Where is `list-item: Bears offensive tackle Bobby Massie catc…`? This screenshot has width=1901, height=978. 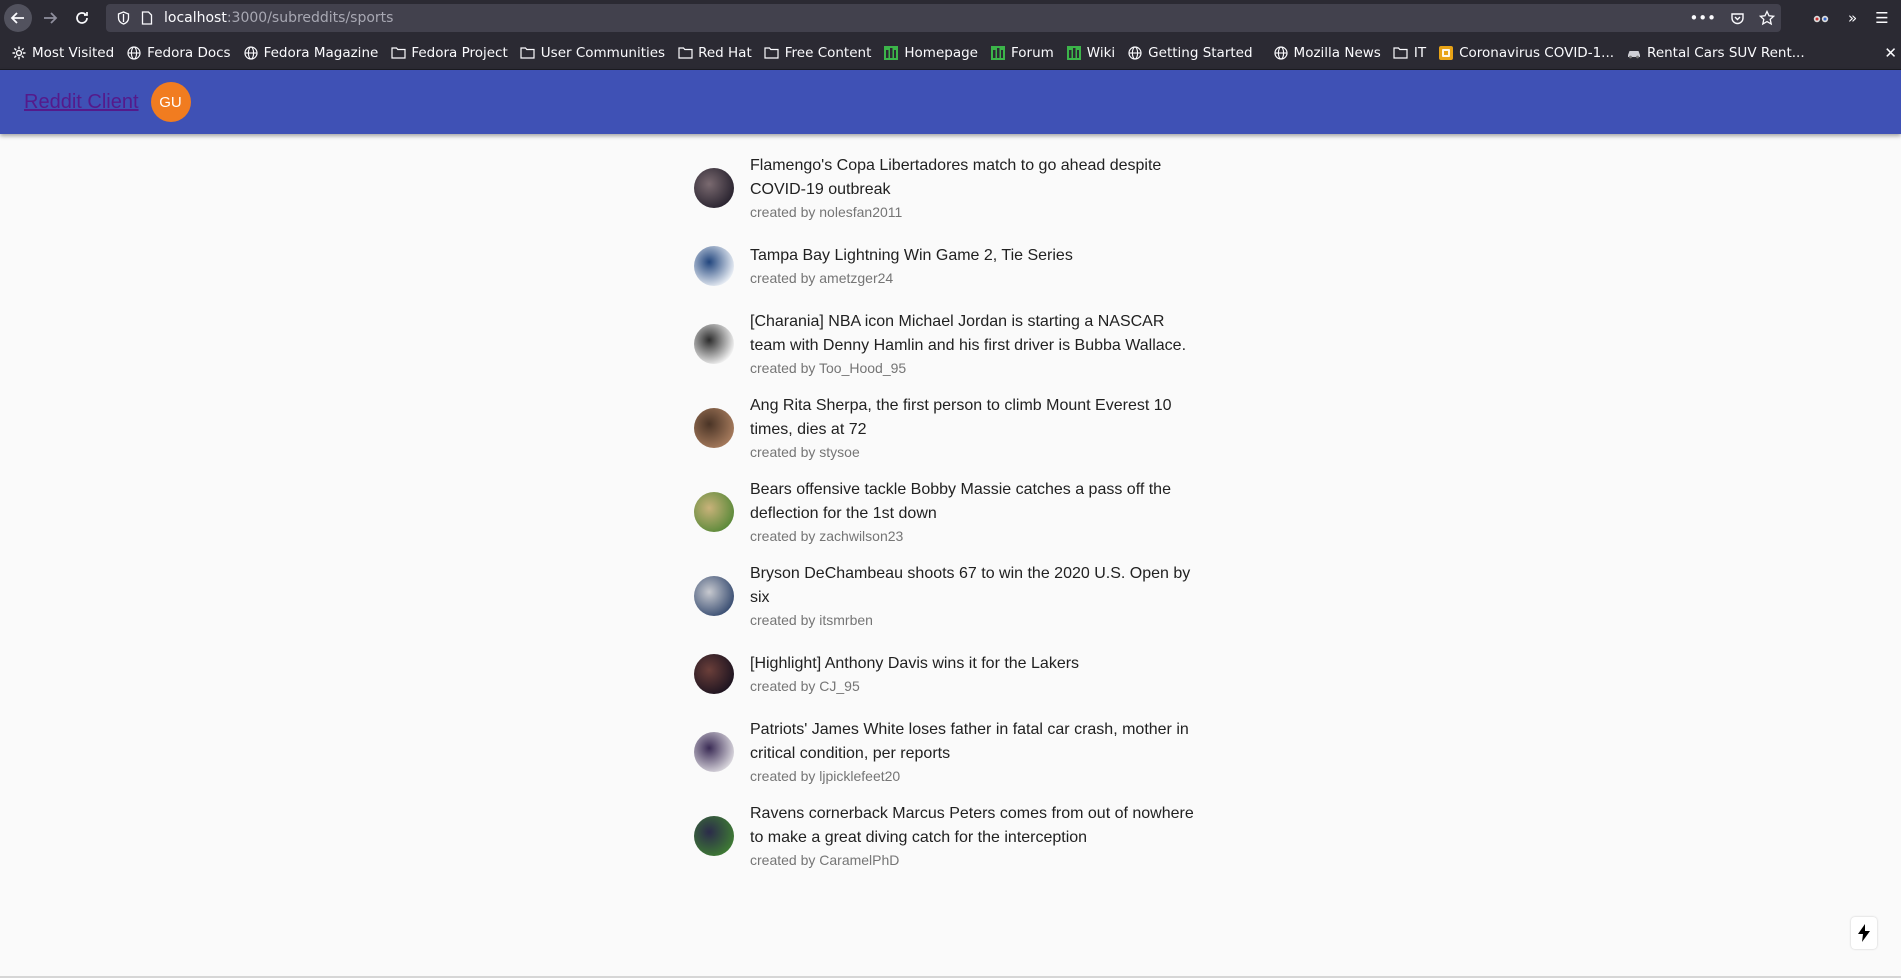 list-item: Bears offensive tackle Bobby Massie catc… is located at coordinates (946, 512).